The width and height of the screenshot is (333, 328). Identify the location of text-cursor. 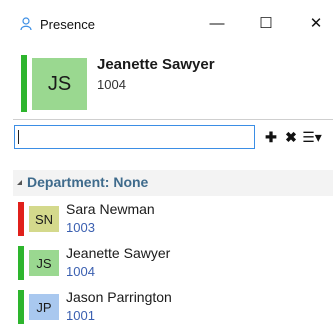
(18, 137).